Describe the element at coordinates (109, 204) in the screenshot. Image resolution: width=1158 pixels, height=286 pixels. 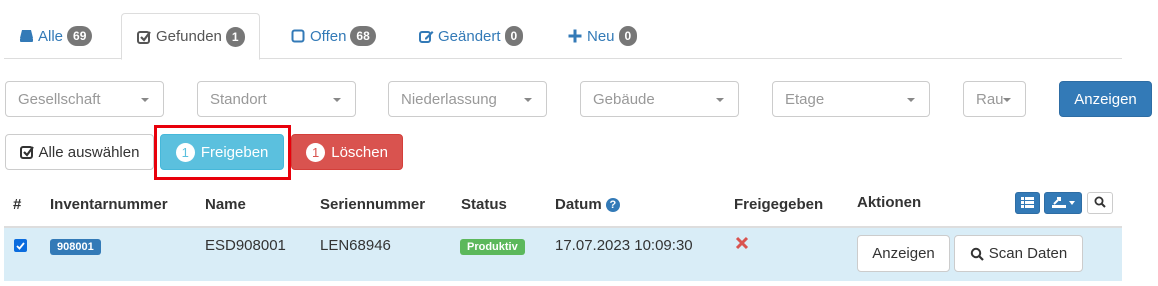
I see `column-header-inventory: Inventarnummer` at that location.